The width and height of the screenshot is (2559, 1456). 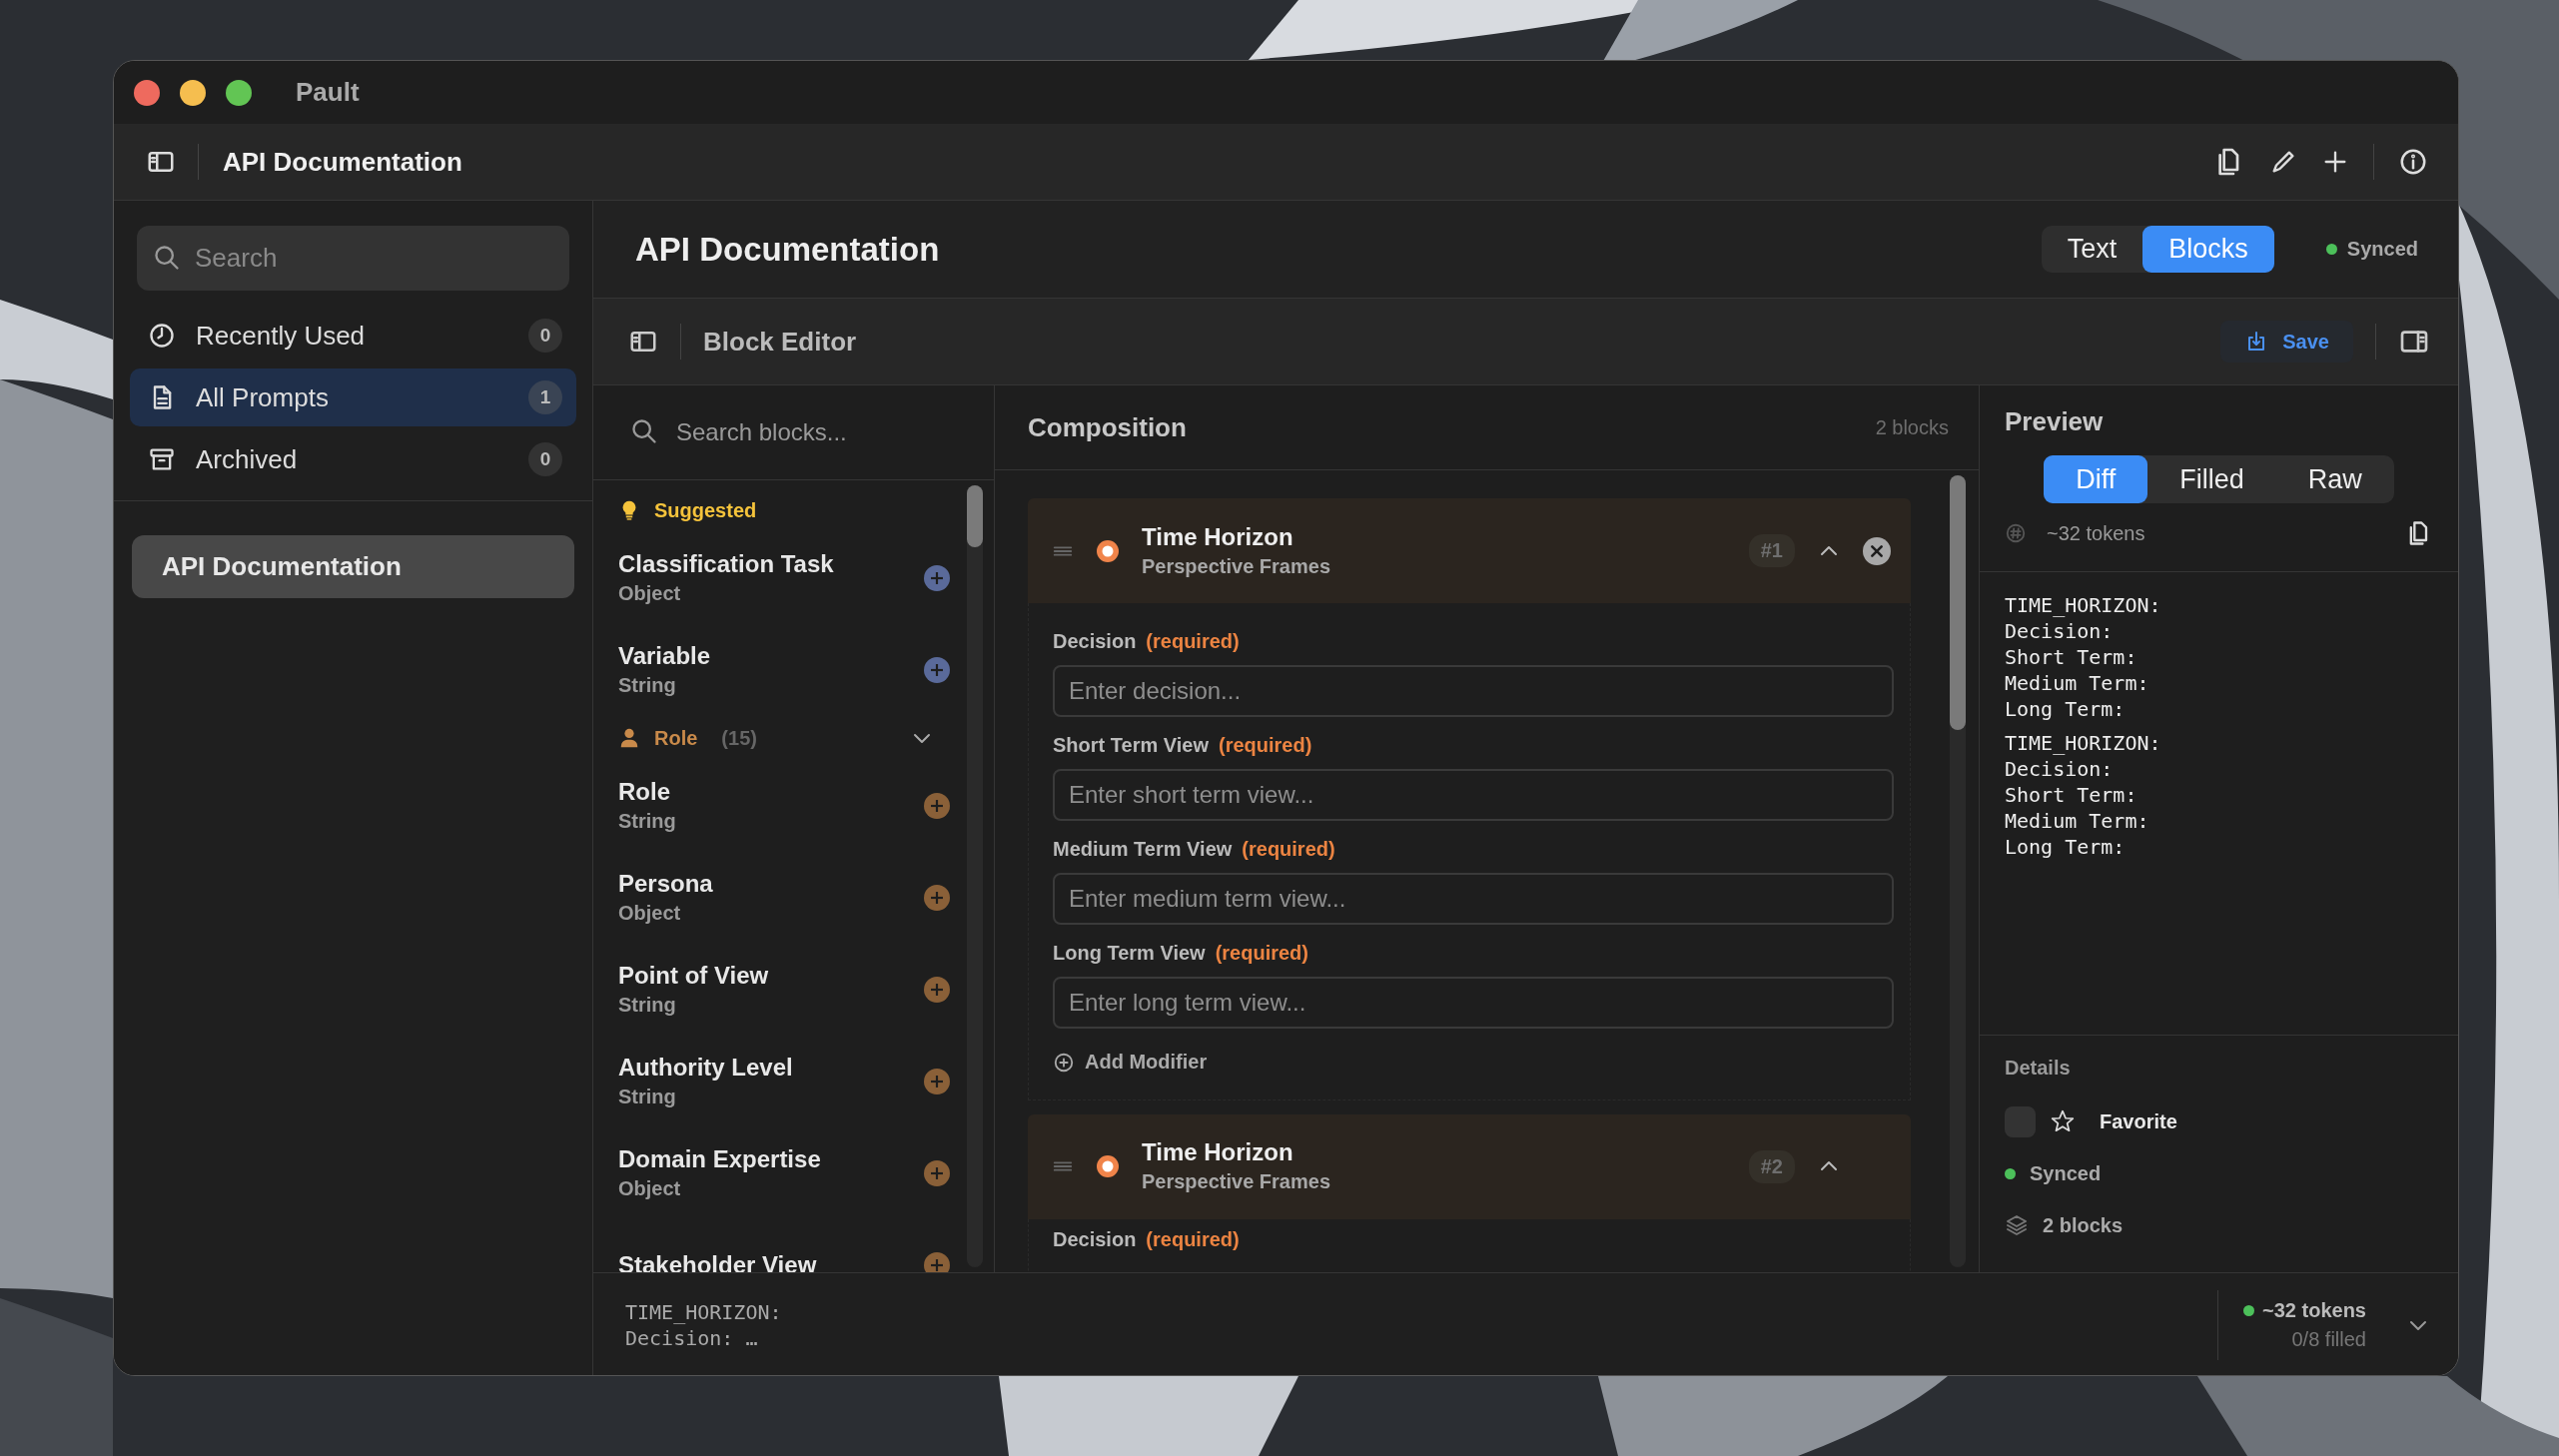 I want to click on minimize-button, so click(x=193, y=92).